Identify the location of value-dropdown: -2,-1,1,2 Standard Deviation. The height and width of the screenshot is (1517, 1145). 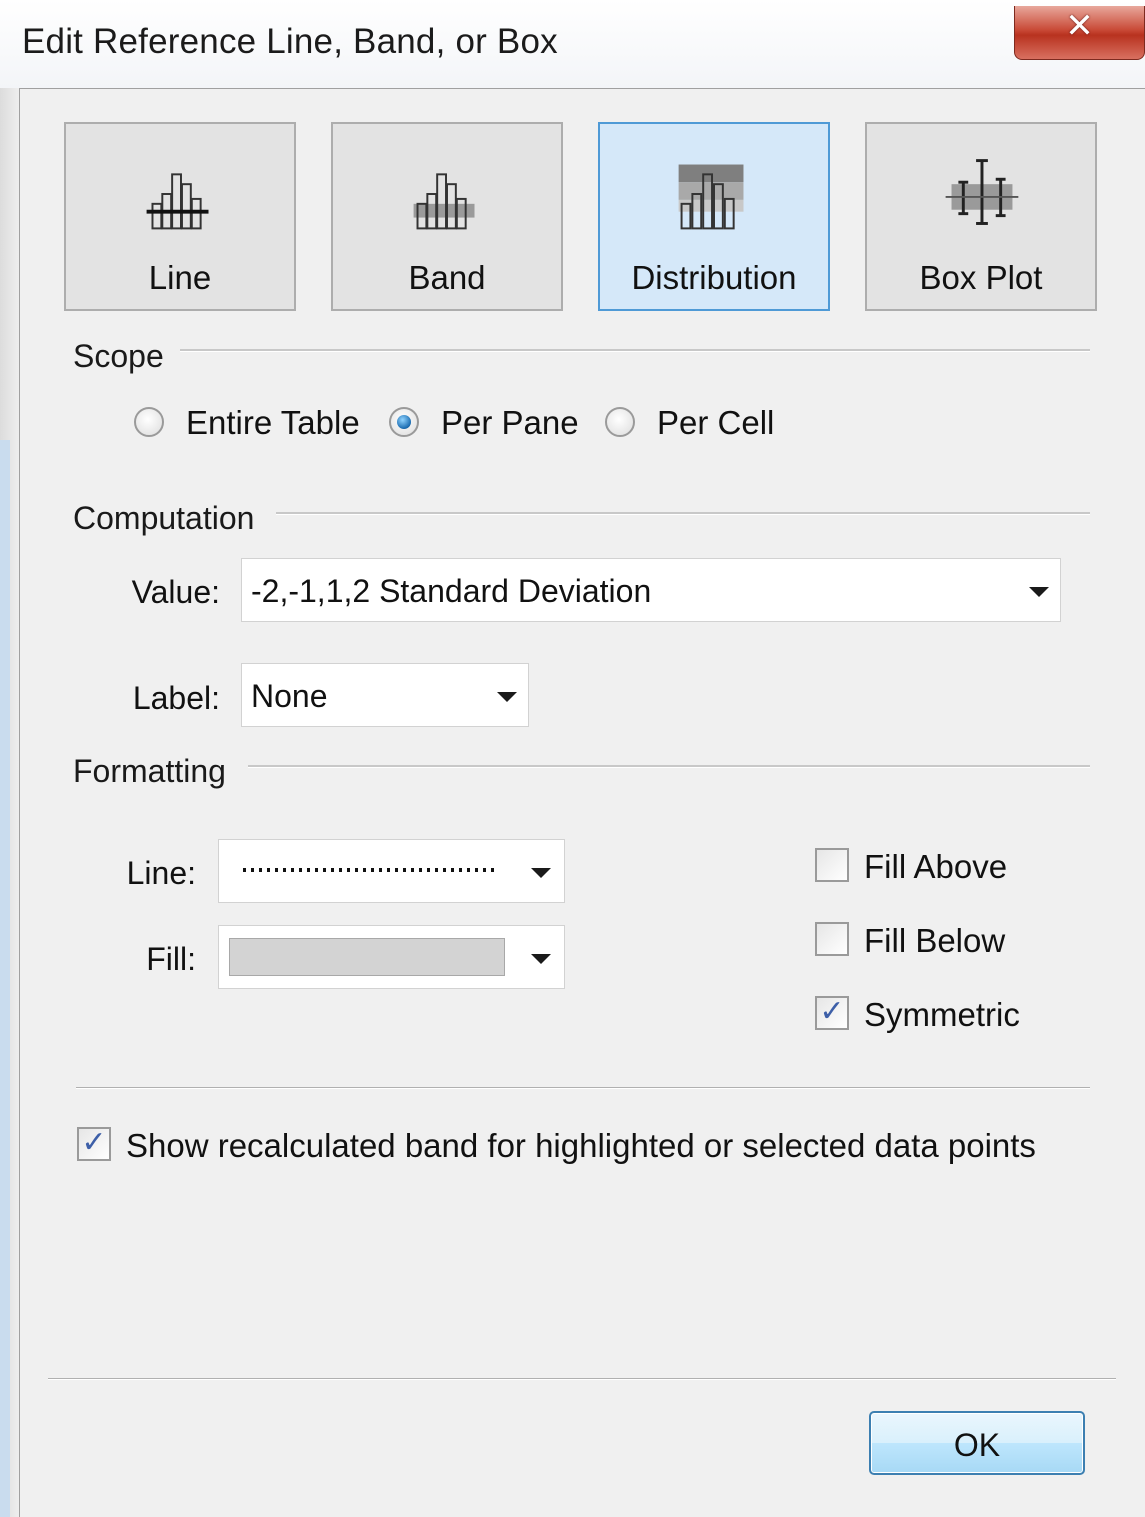
(651, 590).